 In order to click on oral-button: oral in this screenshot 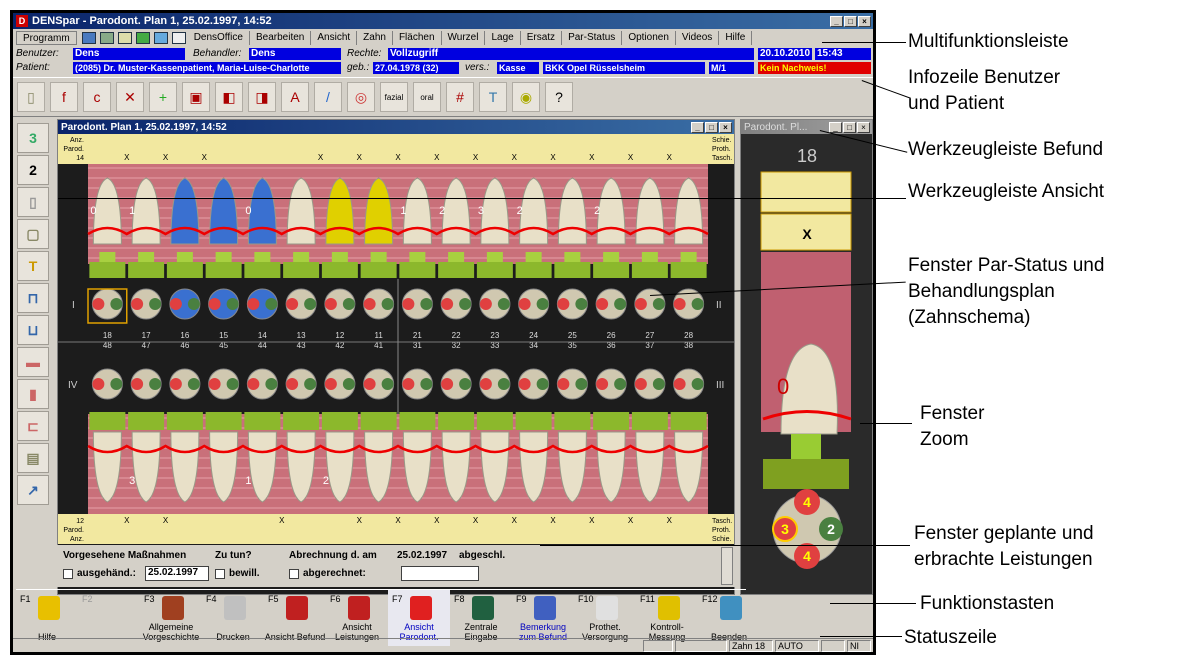, I will do `click(427, 97)`.